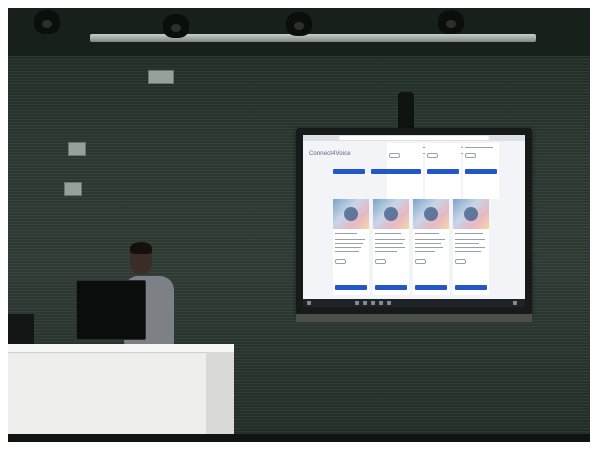 The image size is (598, 450). Describe the element at coordinates (141, 248) in the screenshot. I see `presenter-hair` at that location.